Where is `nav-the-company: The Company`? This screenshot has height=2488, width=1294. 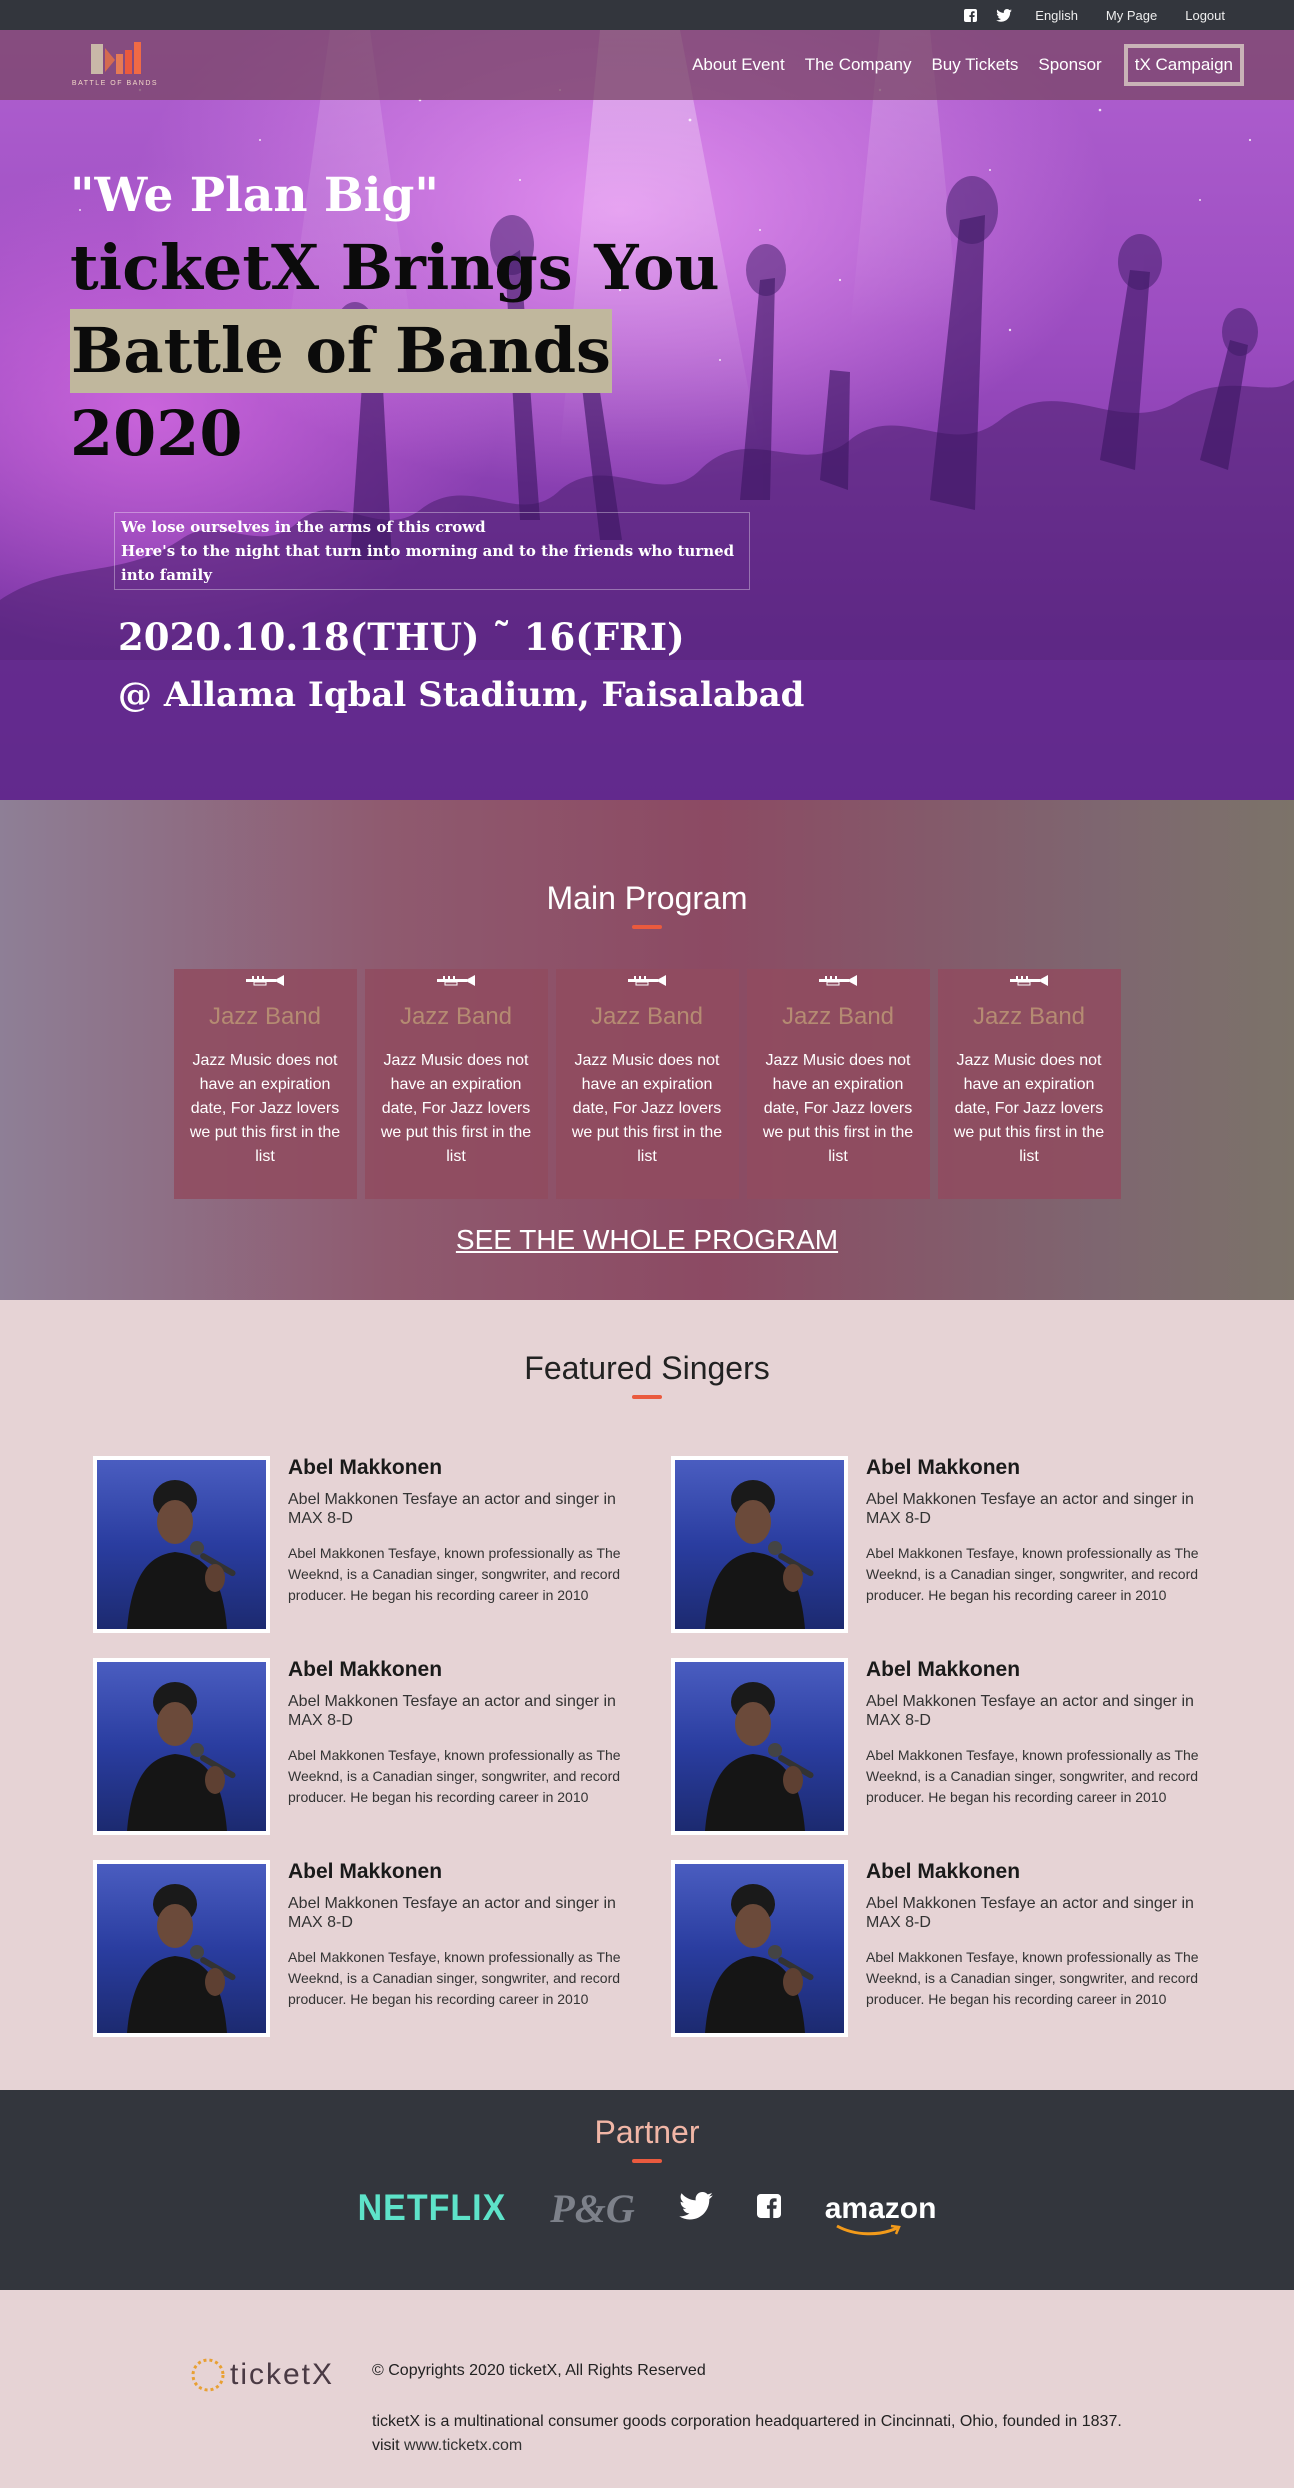
nav-the-company: The Company is located at coordinates (858, 65).